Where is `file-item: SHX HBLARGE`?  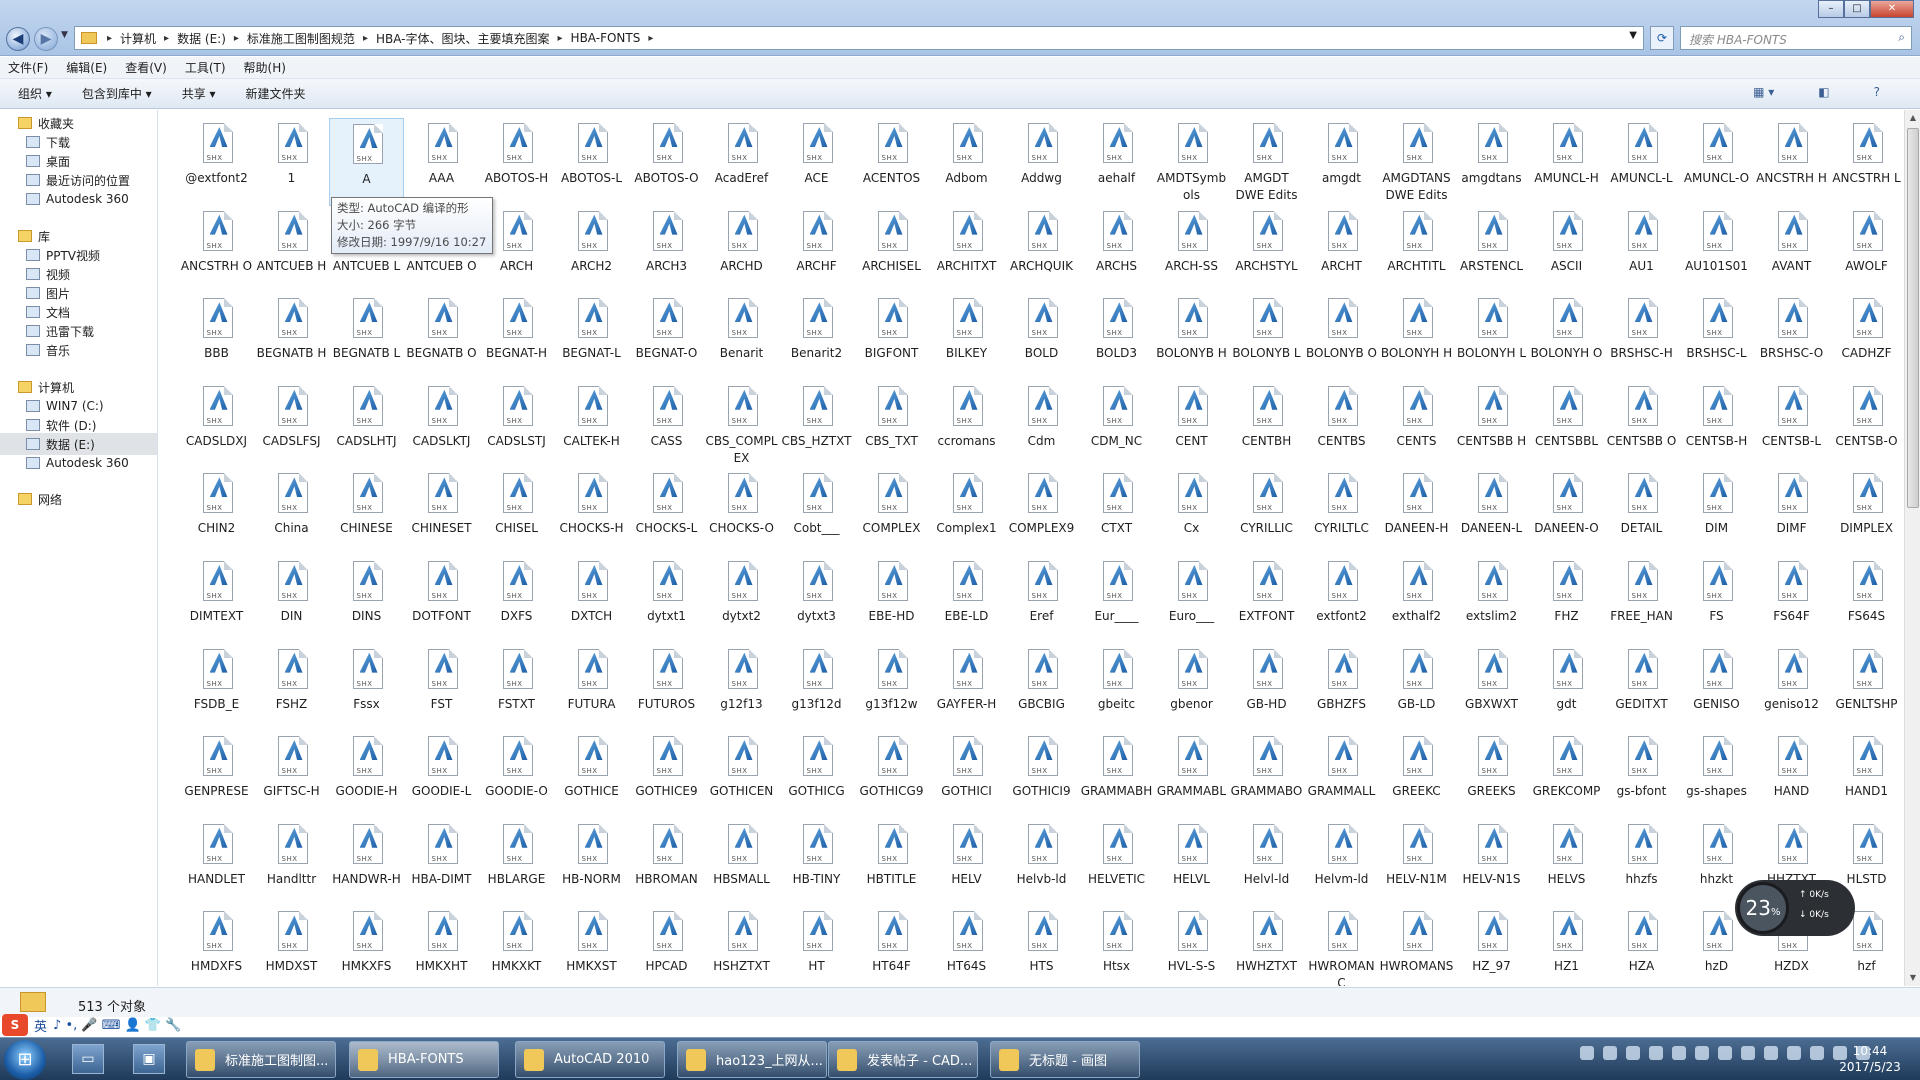 file-item: SHX HBLARGE is located at coordinates (516, 863).